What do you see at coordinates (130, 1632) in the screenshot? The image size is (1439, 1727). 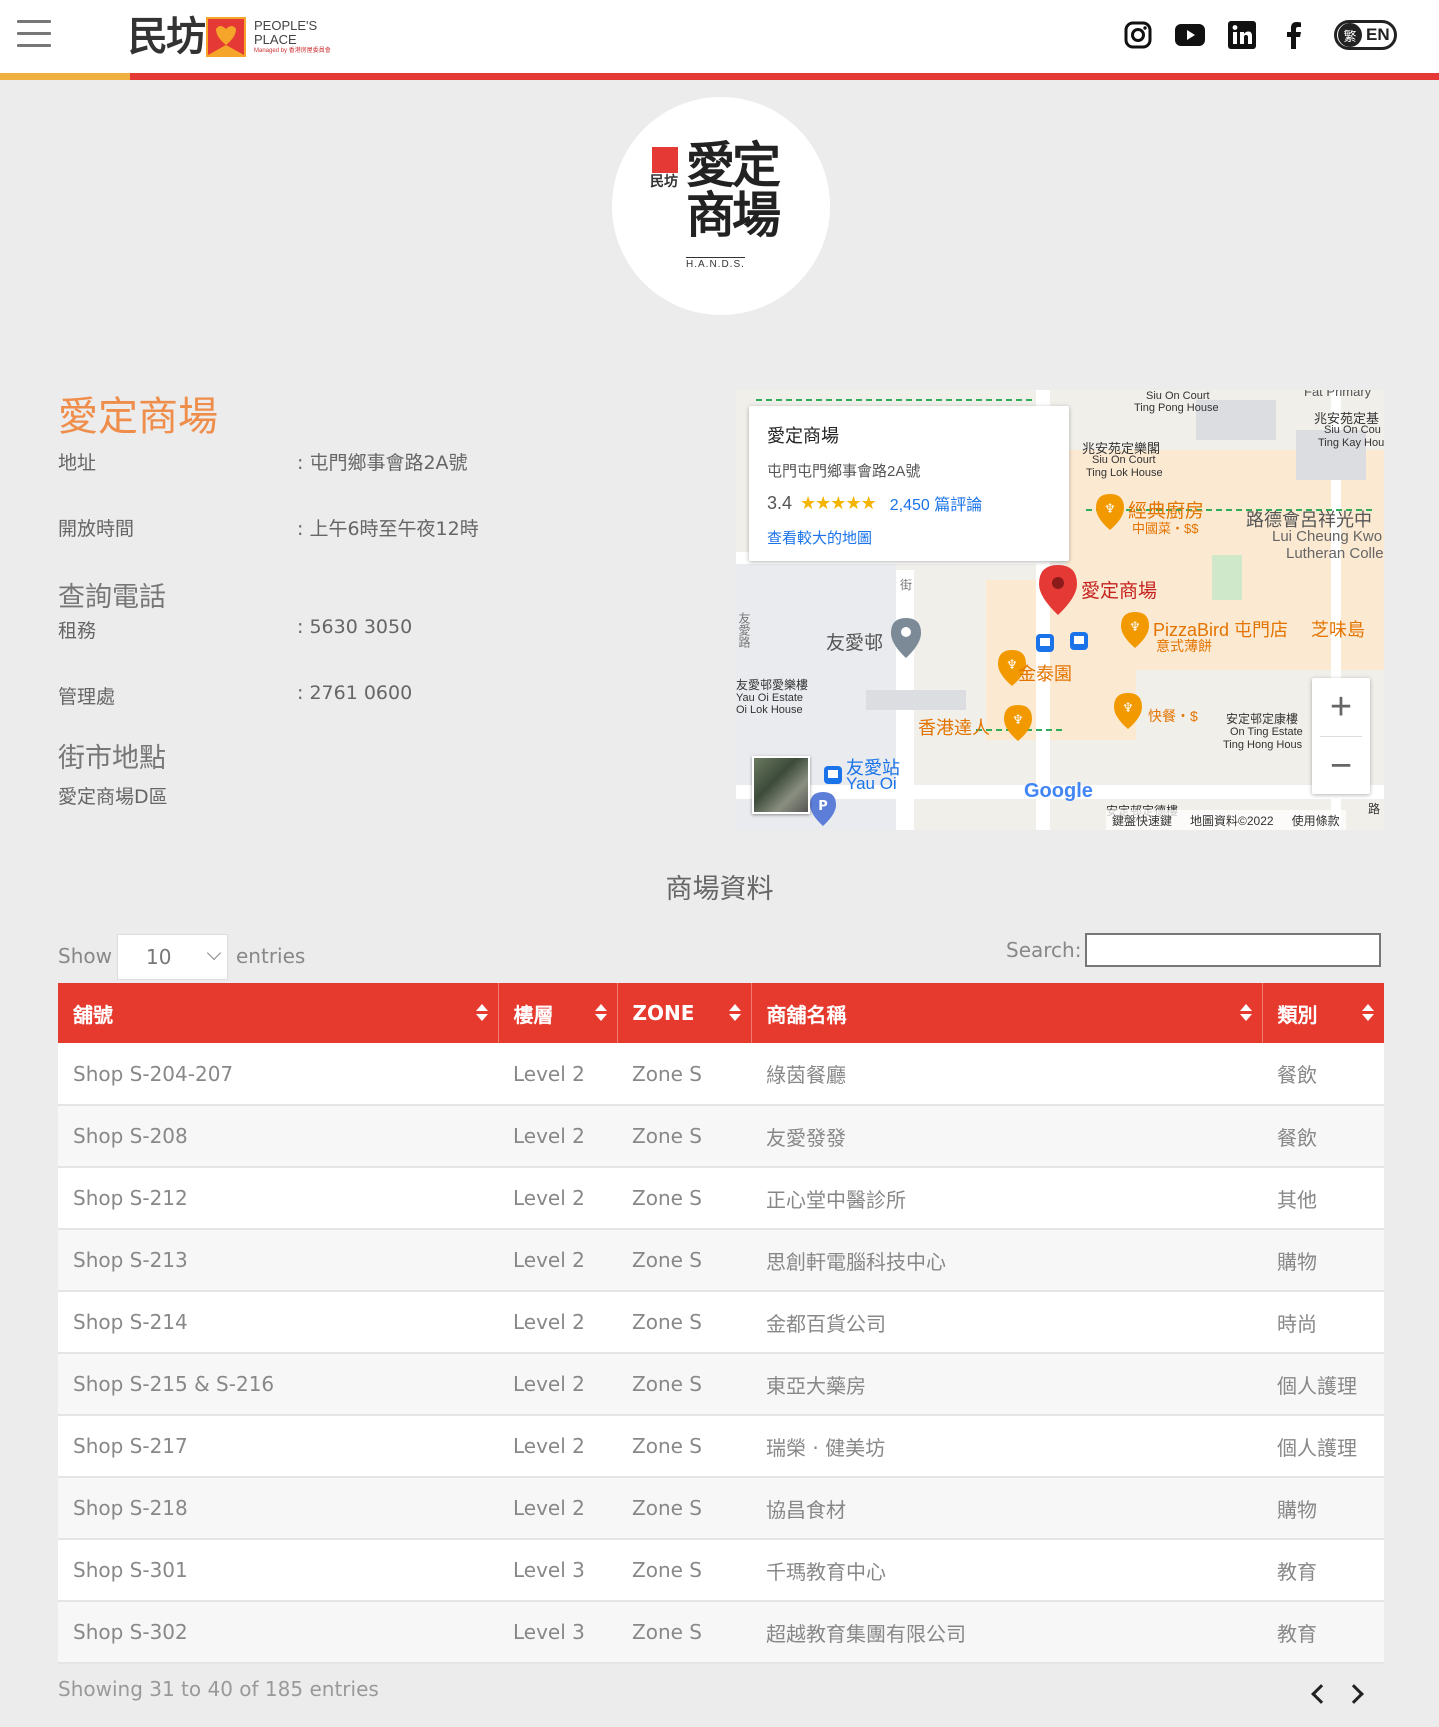 I see `cell-shop-no: Shop S-302` at bounding box center [130, 1632].